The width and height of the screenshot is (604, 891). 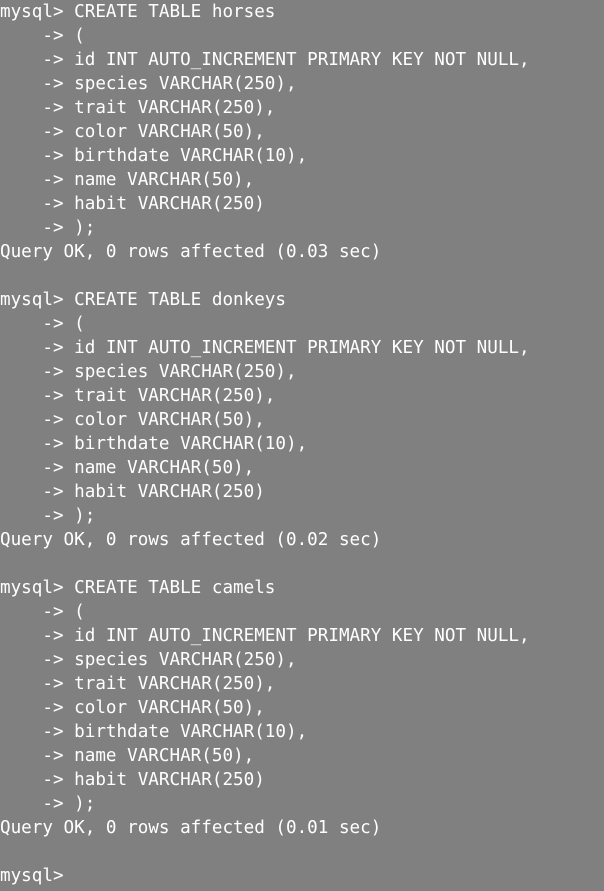 What do you see at coordinates (302, 876) in the screenshot?
I see `current-prompt: mysql>` at bounding box center [302, 876].